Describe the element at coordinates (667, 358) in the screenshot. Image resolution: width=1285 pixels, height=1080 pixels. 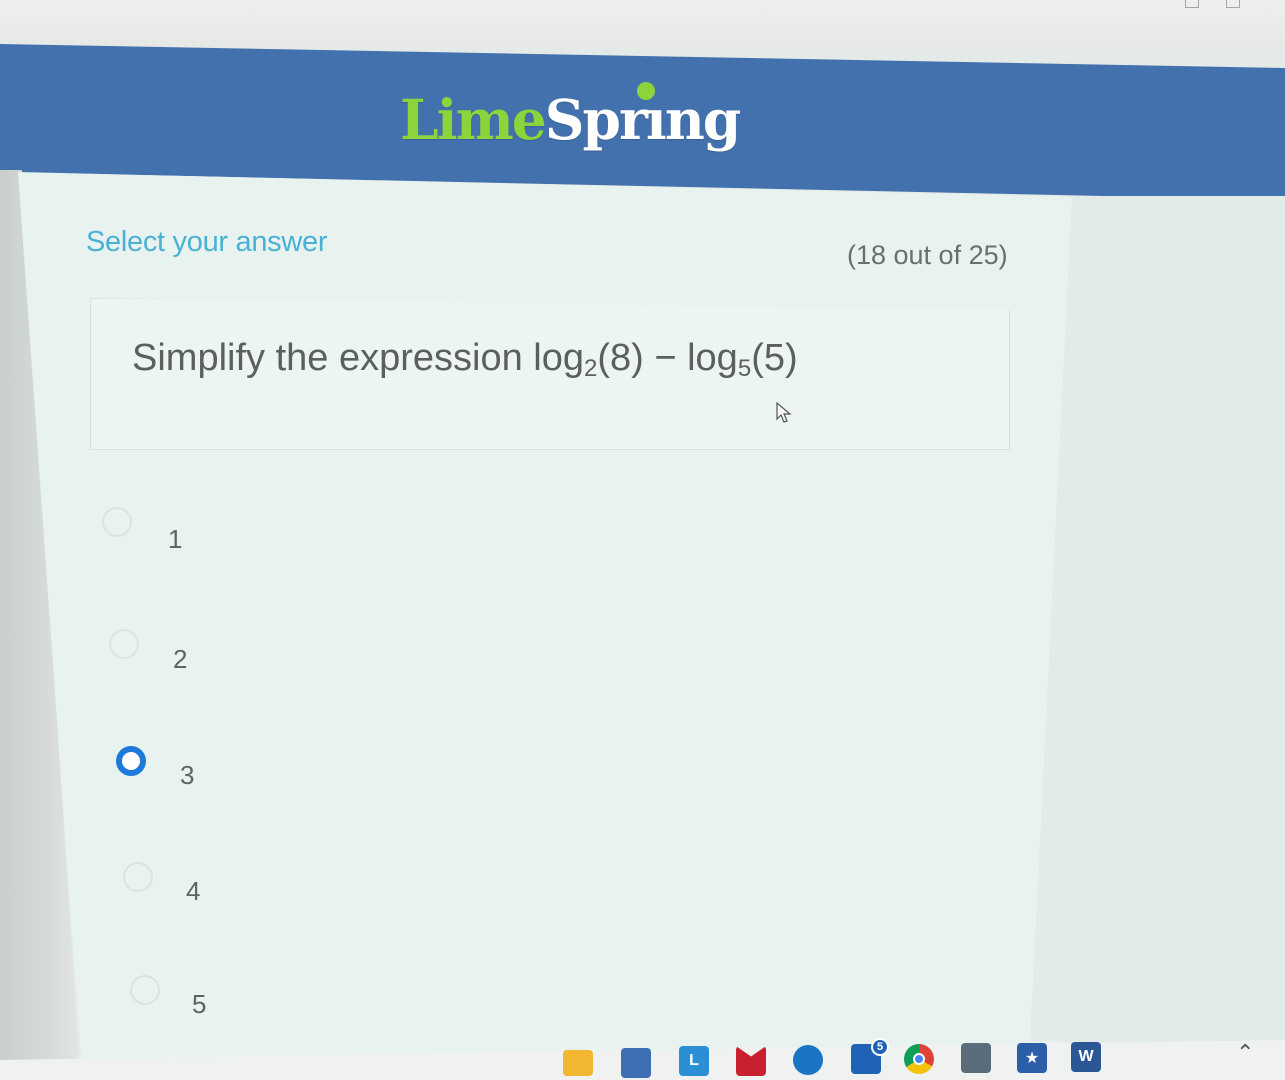
I see `question-mid: (8) − log` at that location.